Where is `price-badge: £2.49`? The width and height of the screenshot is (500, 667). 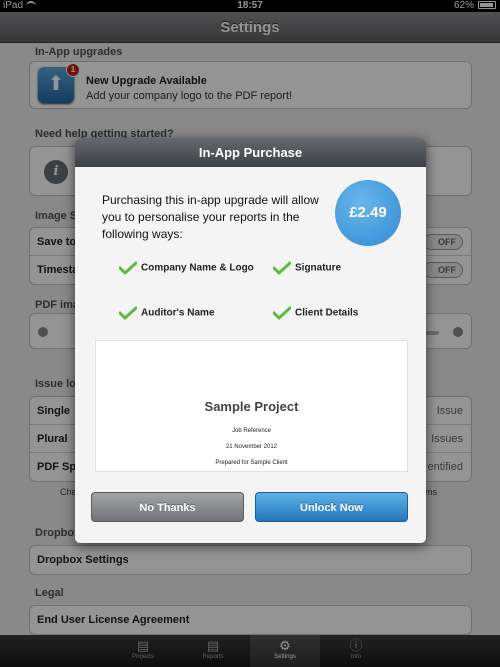 price-badge: £2.49 is located at coordinates (368, 213).